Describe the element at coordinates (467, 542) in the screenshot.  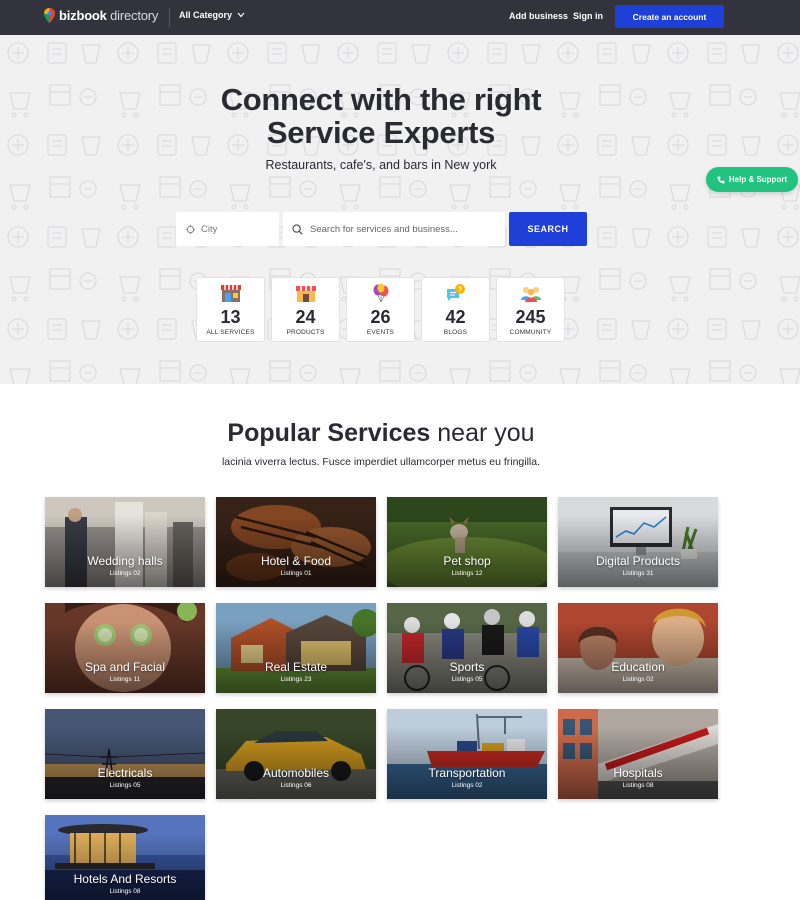
I see `service-card-pet-shop: Pet shop Listings 12` at that location.